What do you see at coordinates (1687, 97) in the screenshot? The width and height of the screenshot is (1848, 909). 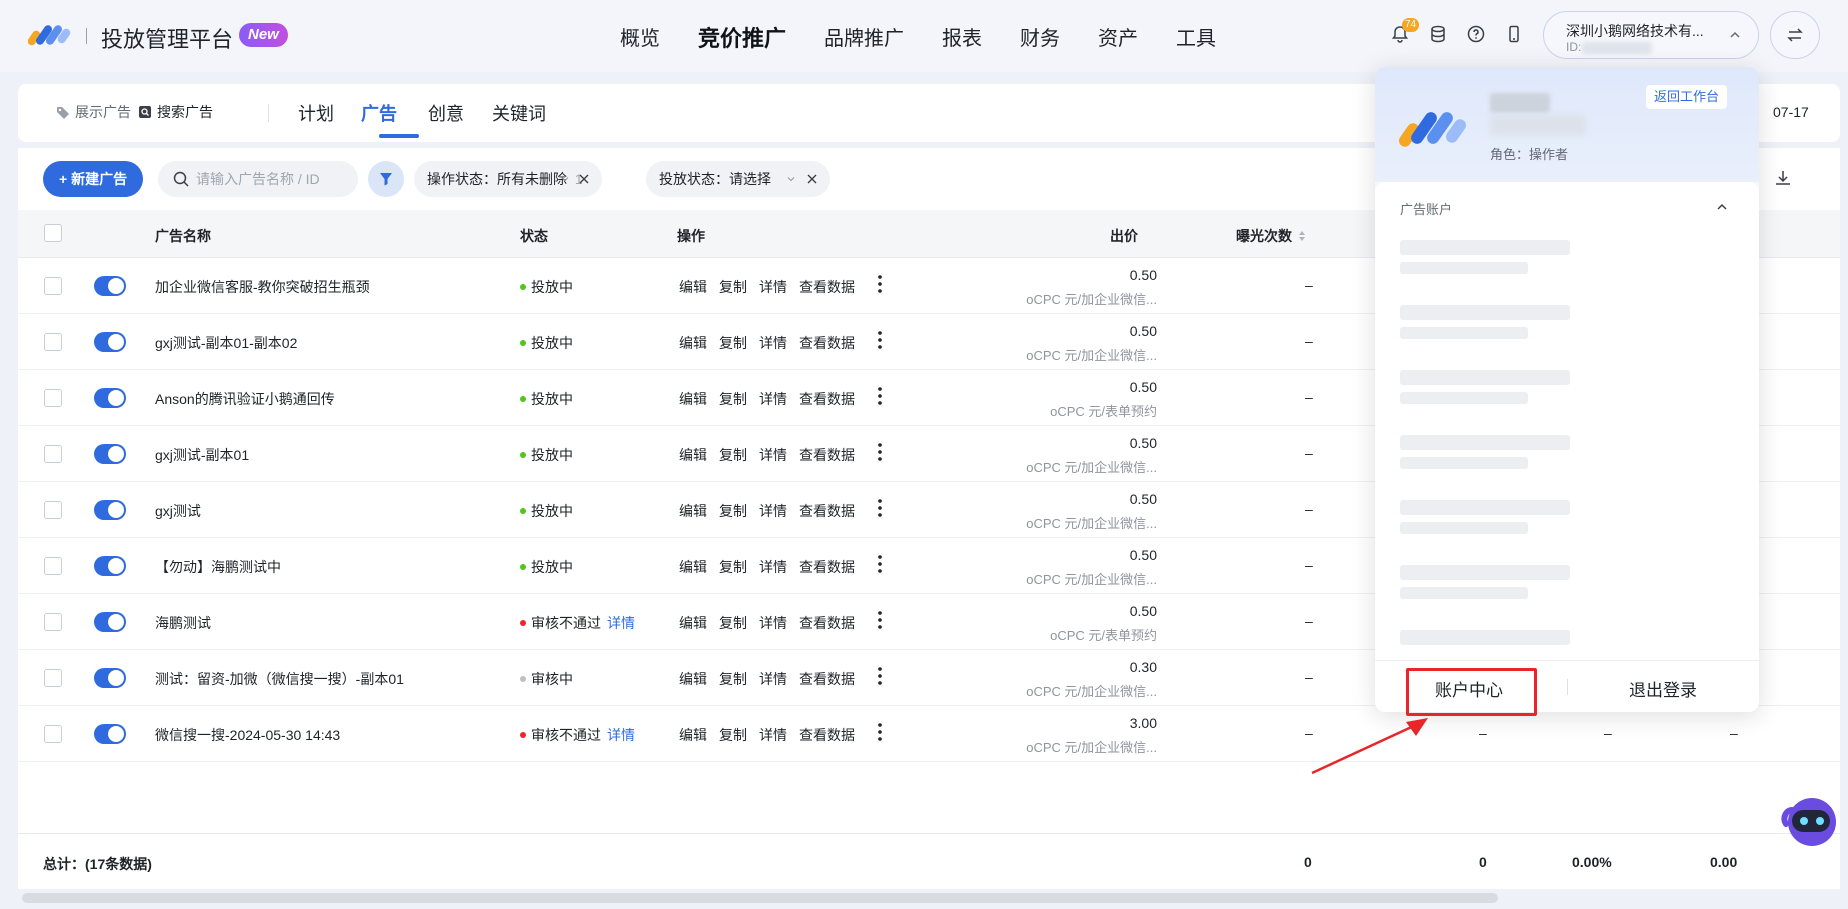 I see `back-to-workbench-button: 返回工作台` at bounding box center [1687, 97].